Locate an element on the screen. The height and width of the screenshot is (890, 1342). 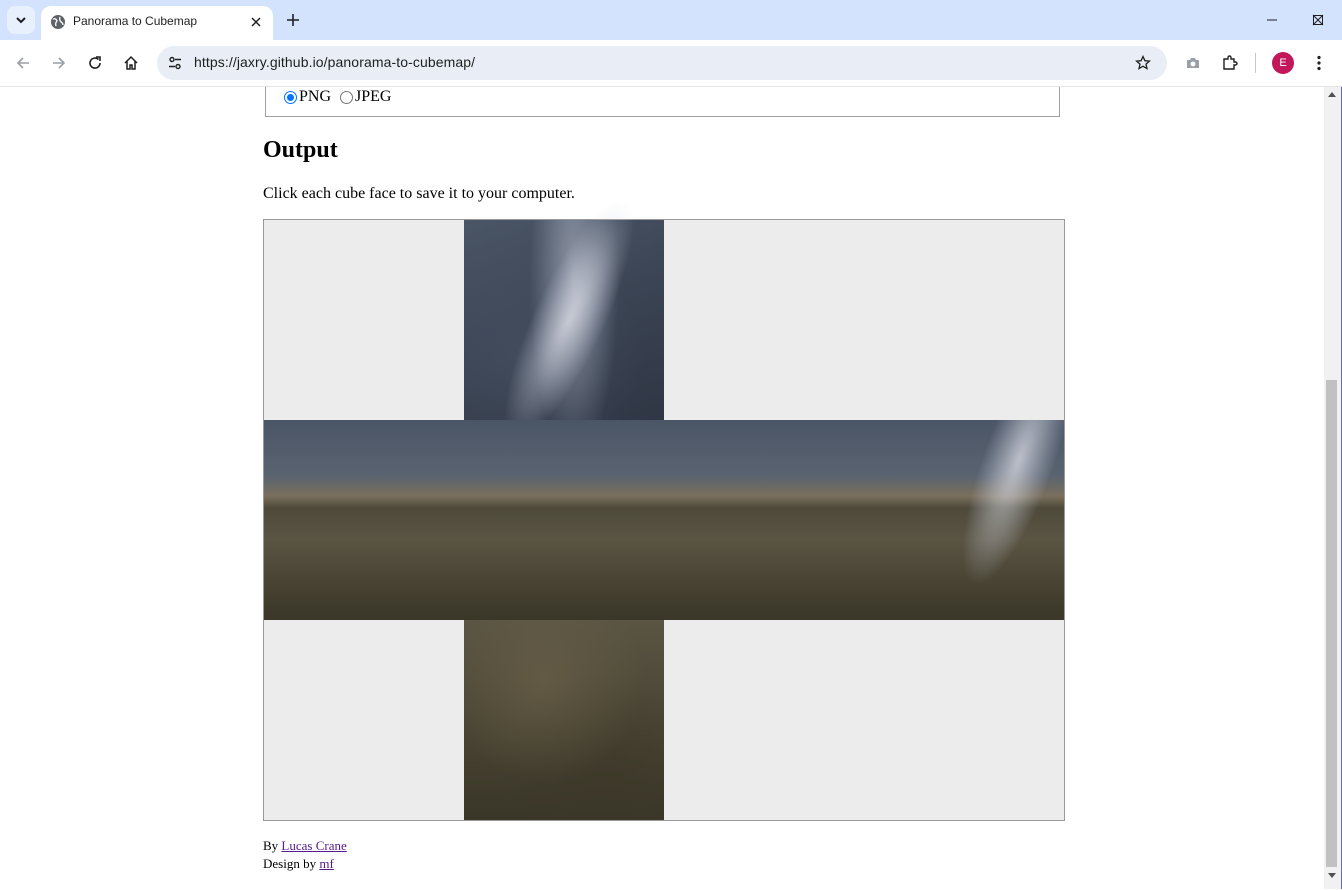
cube-face-top is located at coordinates (564, 320).